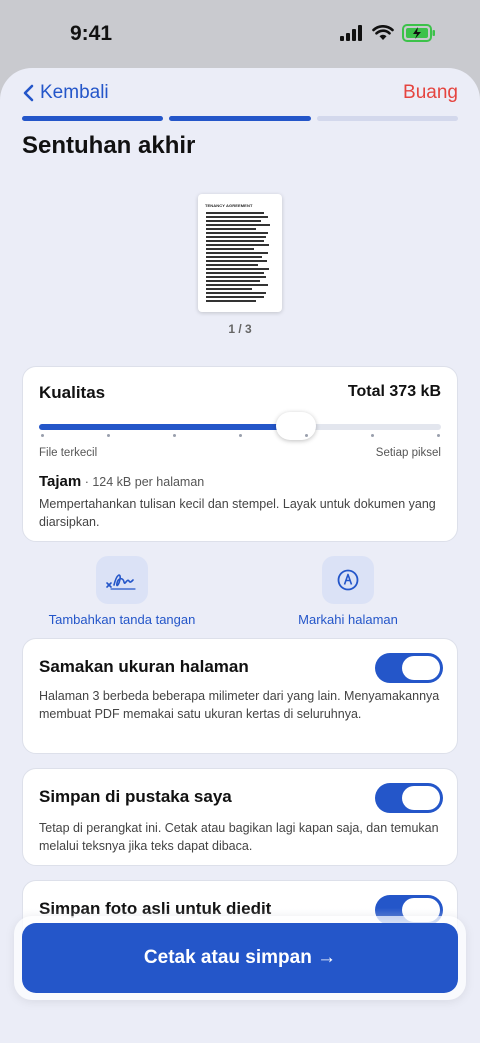  Describe the element at coordinates (240, 34) in the screenshot. I see `status-bar: 9:41` at that location.